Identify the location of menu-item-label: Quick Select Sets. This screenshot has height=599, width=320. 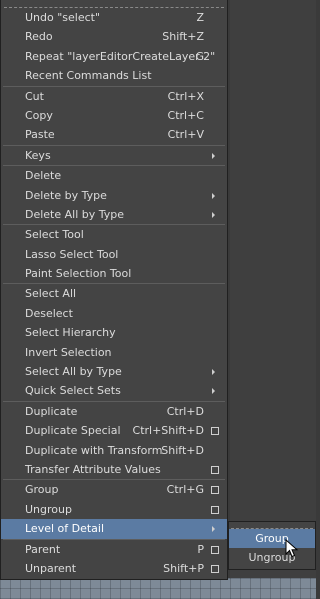
(73, 391).